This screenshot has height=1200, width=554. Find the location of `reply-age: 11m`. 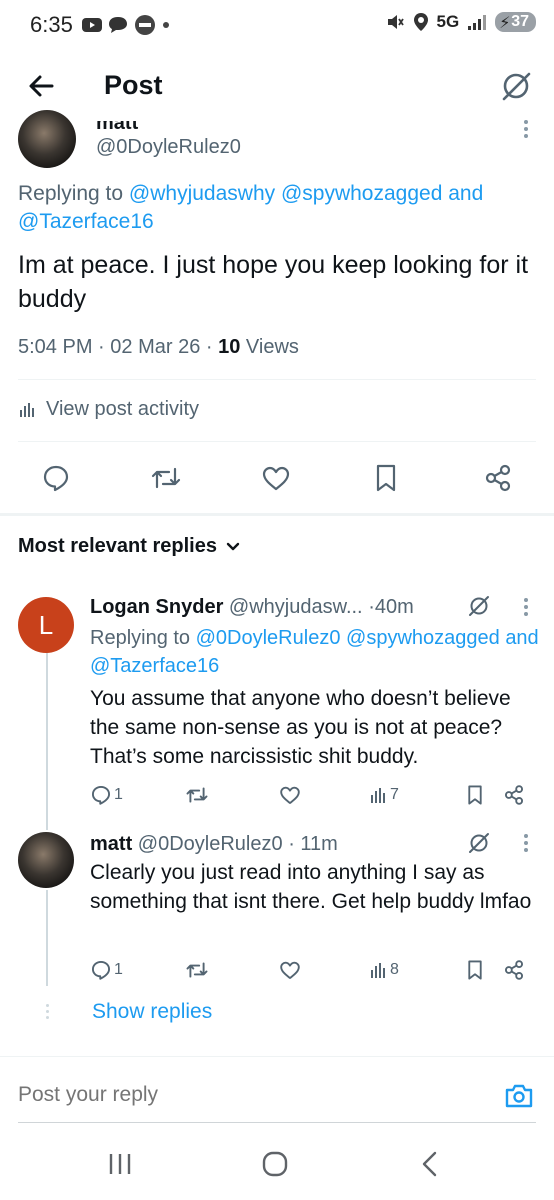

reply-age: 11m is located at coordinates (318, 844).